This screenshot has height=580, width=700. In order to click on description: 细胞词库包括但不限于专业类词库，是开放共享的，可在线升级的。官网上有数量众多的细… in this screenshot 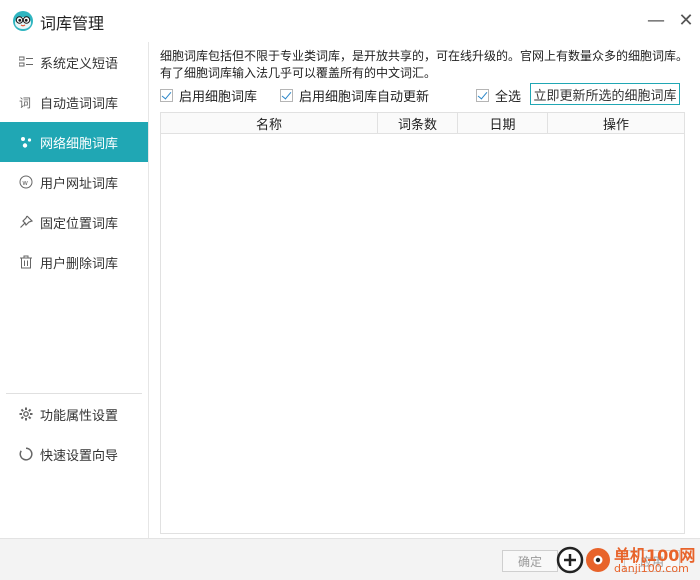, I will do `click(425, 65)`.